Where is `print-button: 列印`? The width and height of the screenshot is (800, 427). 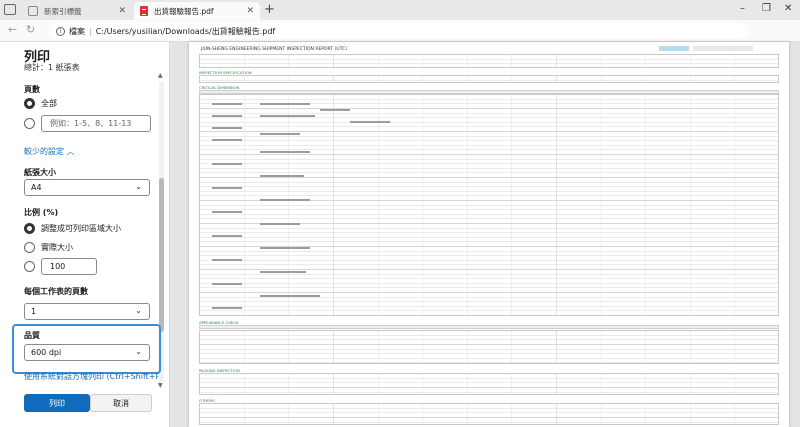 print-button: 列印 is located at coordinates (57, 403).